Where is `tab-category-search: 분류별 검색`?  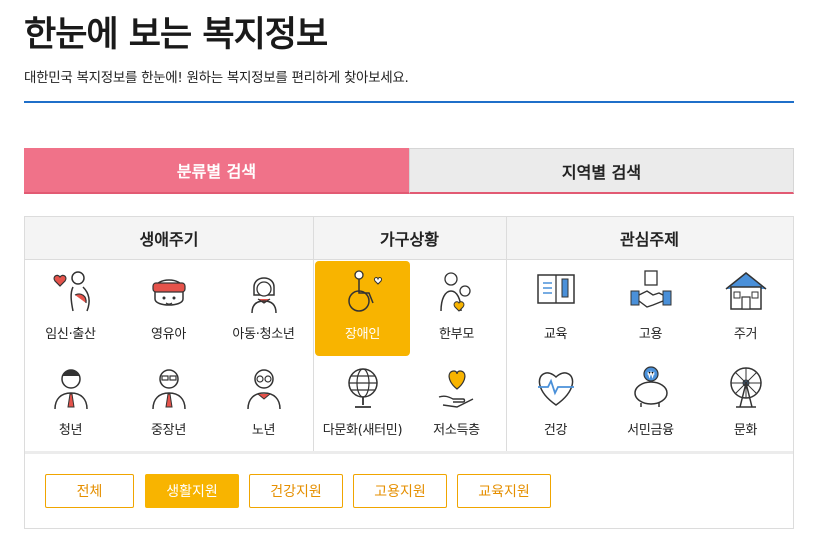
tab-category-search: 분류별 검색 is located at coordinates (216, 171).